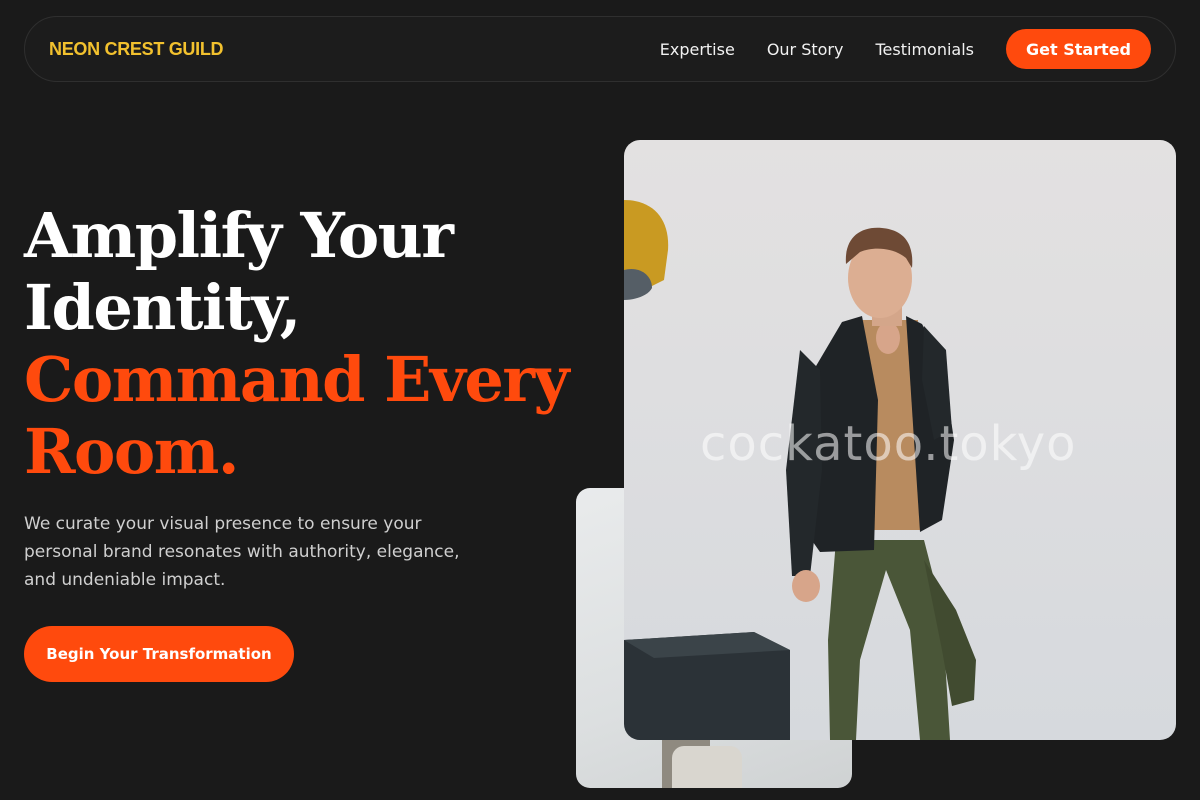 This screenshot has height=800, width=1200. What do you see at coordinates (162, 307) in the screenshot?
I see `headline-line-2: Identity,` at bounding box center [162, 307].